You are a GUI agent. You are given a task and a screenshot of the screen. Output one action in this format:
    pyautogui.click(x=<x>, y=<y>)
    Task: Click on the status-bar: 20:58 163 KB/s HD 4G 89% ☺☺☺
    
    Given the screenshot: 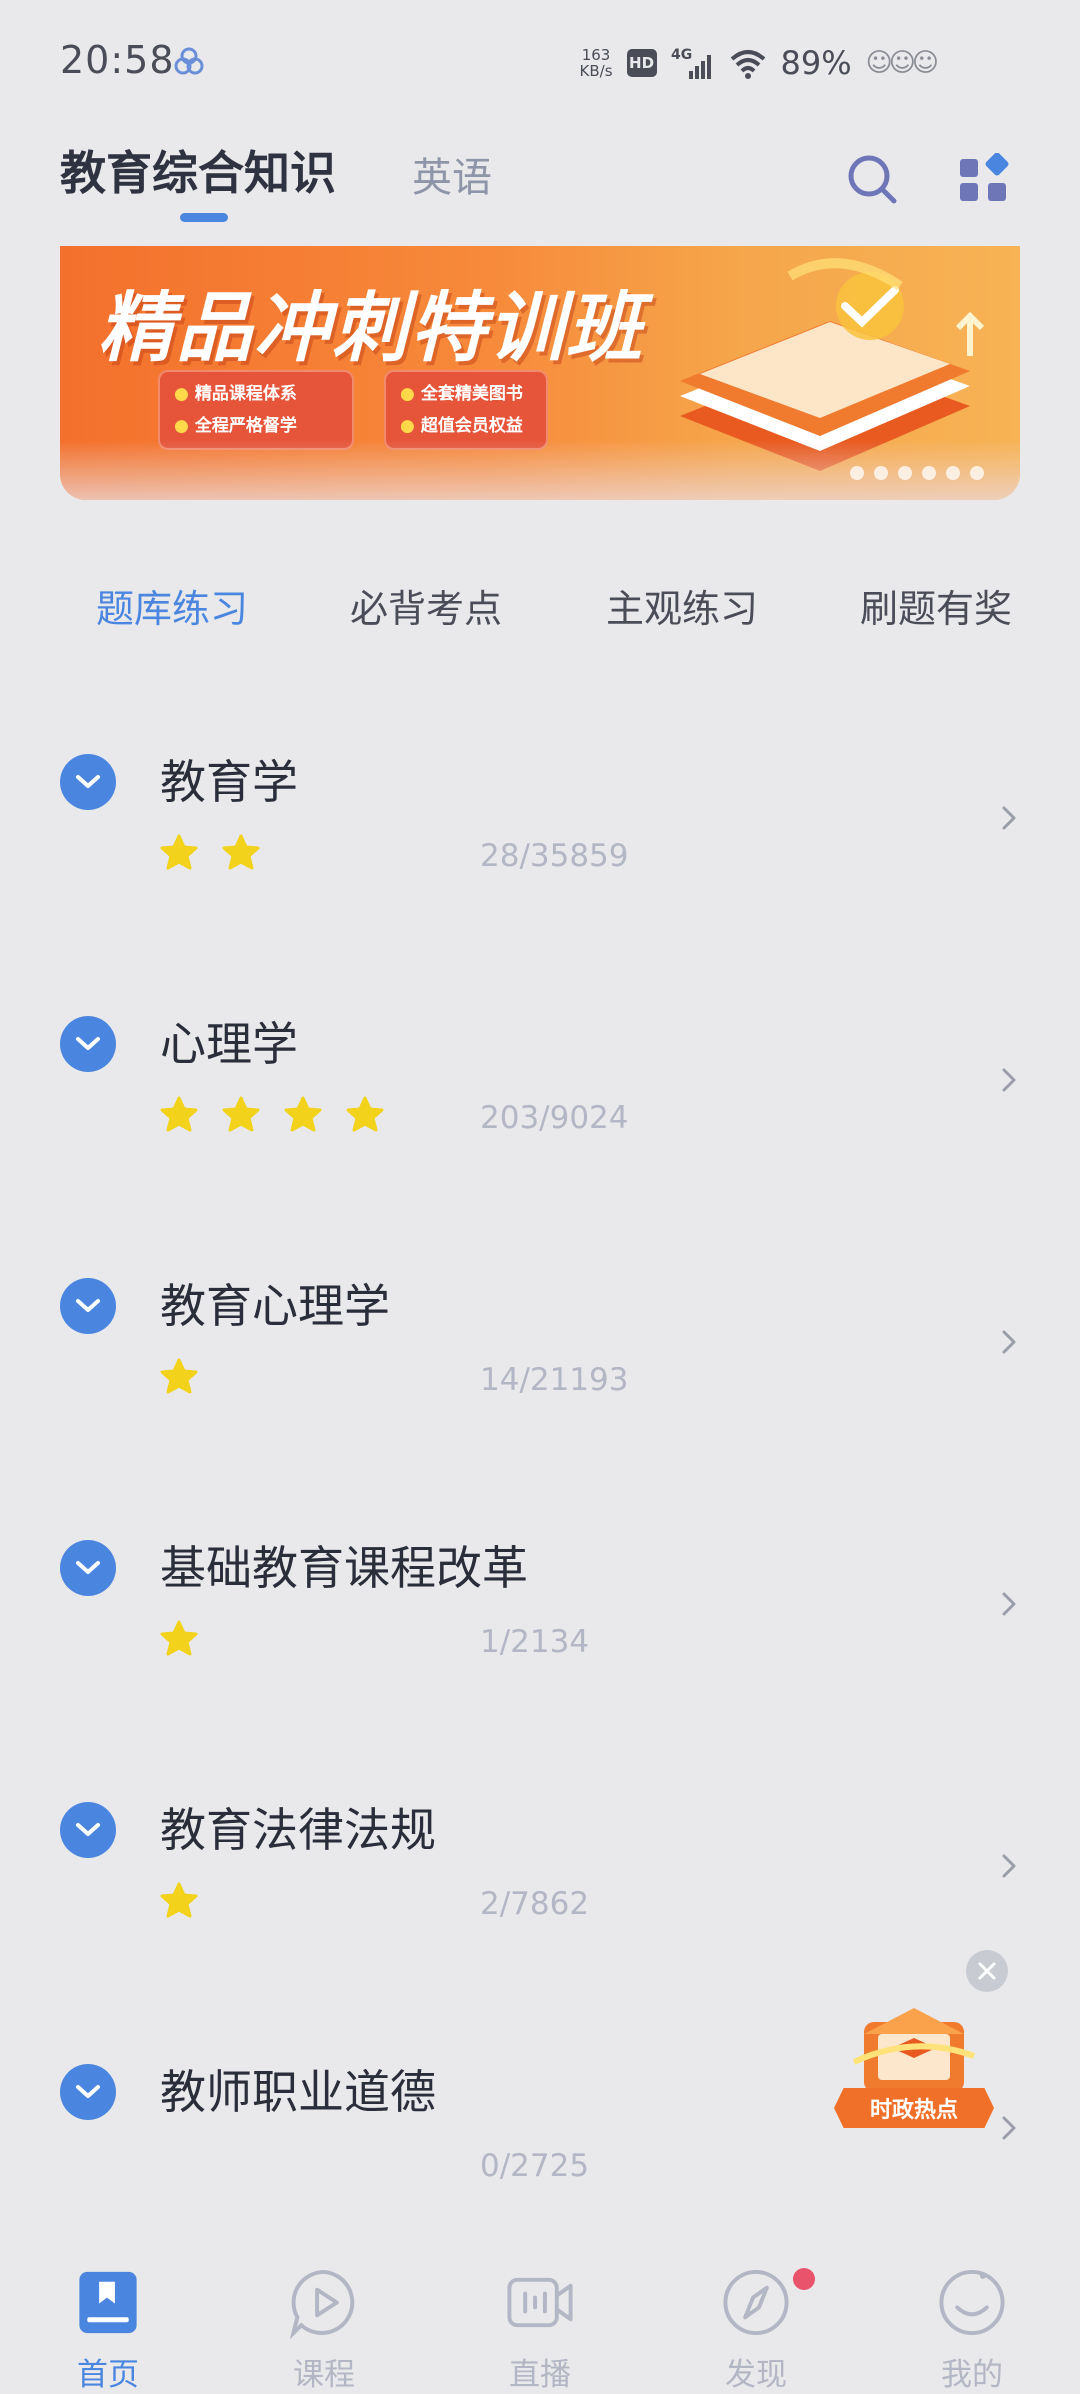 What is the action you would take?
    pyautogui.click(x=540, y=62)
    